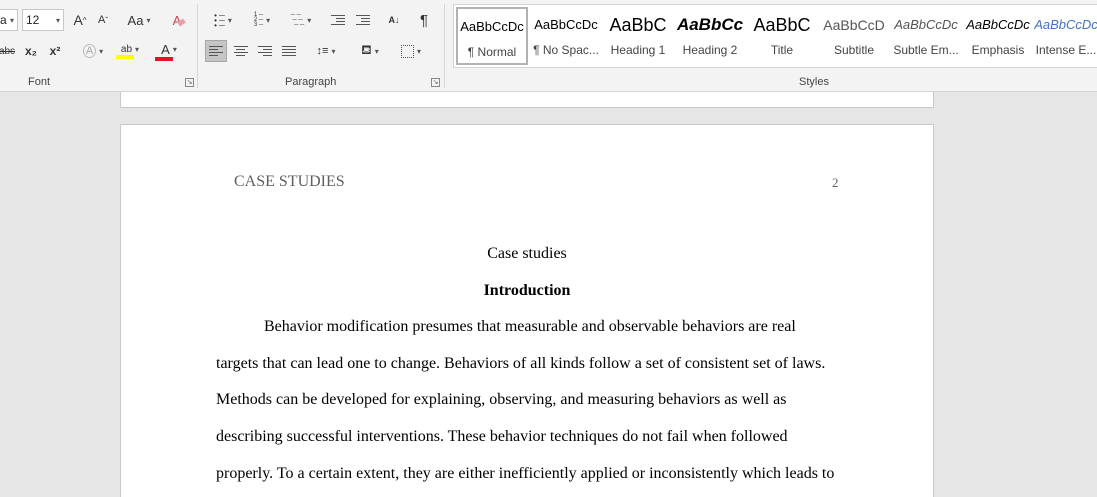 Image resolution: width=1097 pixels, height=497 pixels. I want to click on running-head: CASE STUDIES, so click(289, 181).